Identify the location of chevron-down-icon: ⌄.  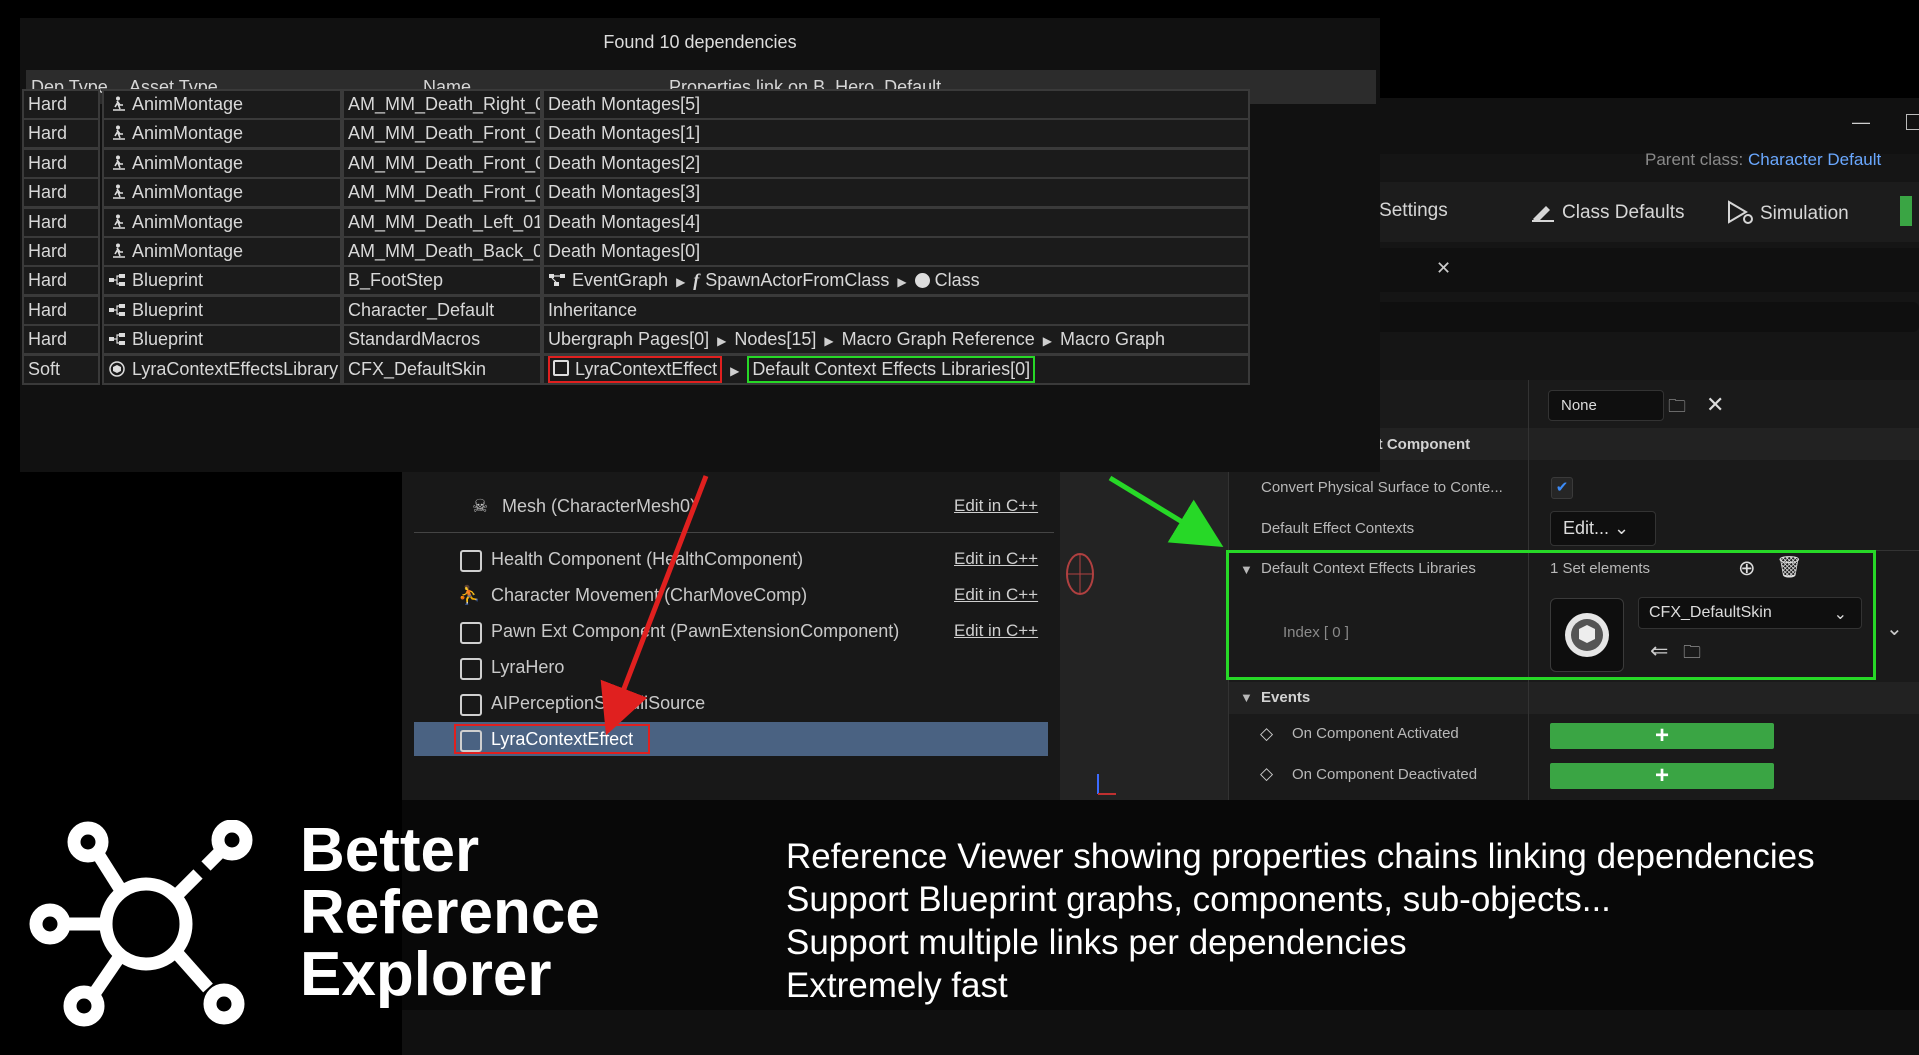
(1894, 628).